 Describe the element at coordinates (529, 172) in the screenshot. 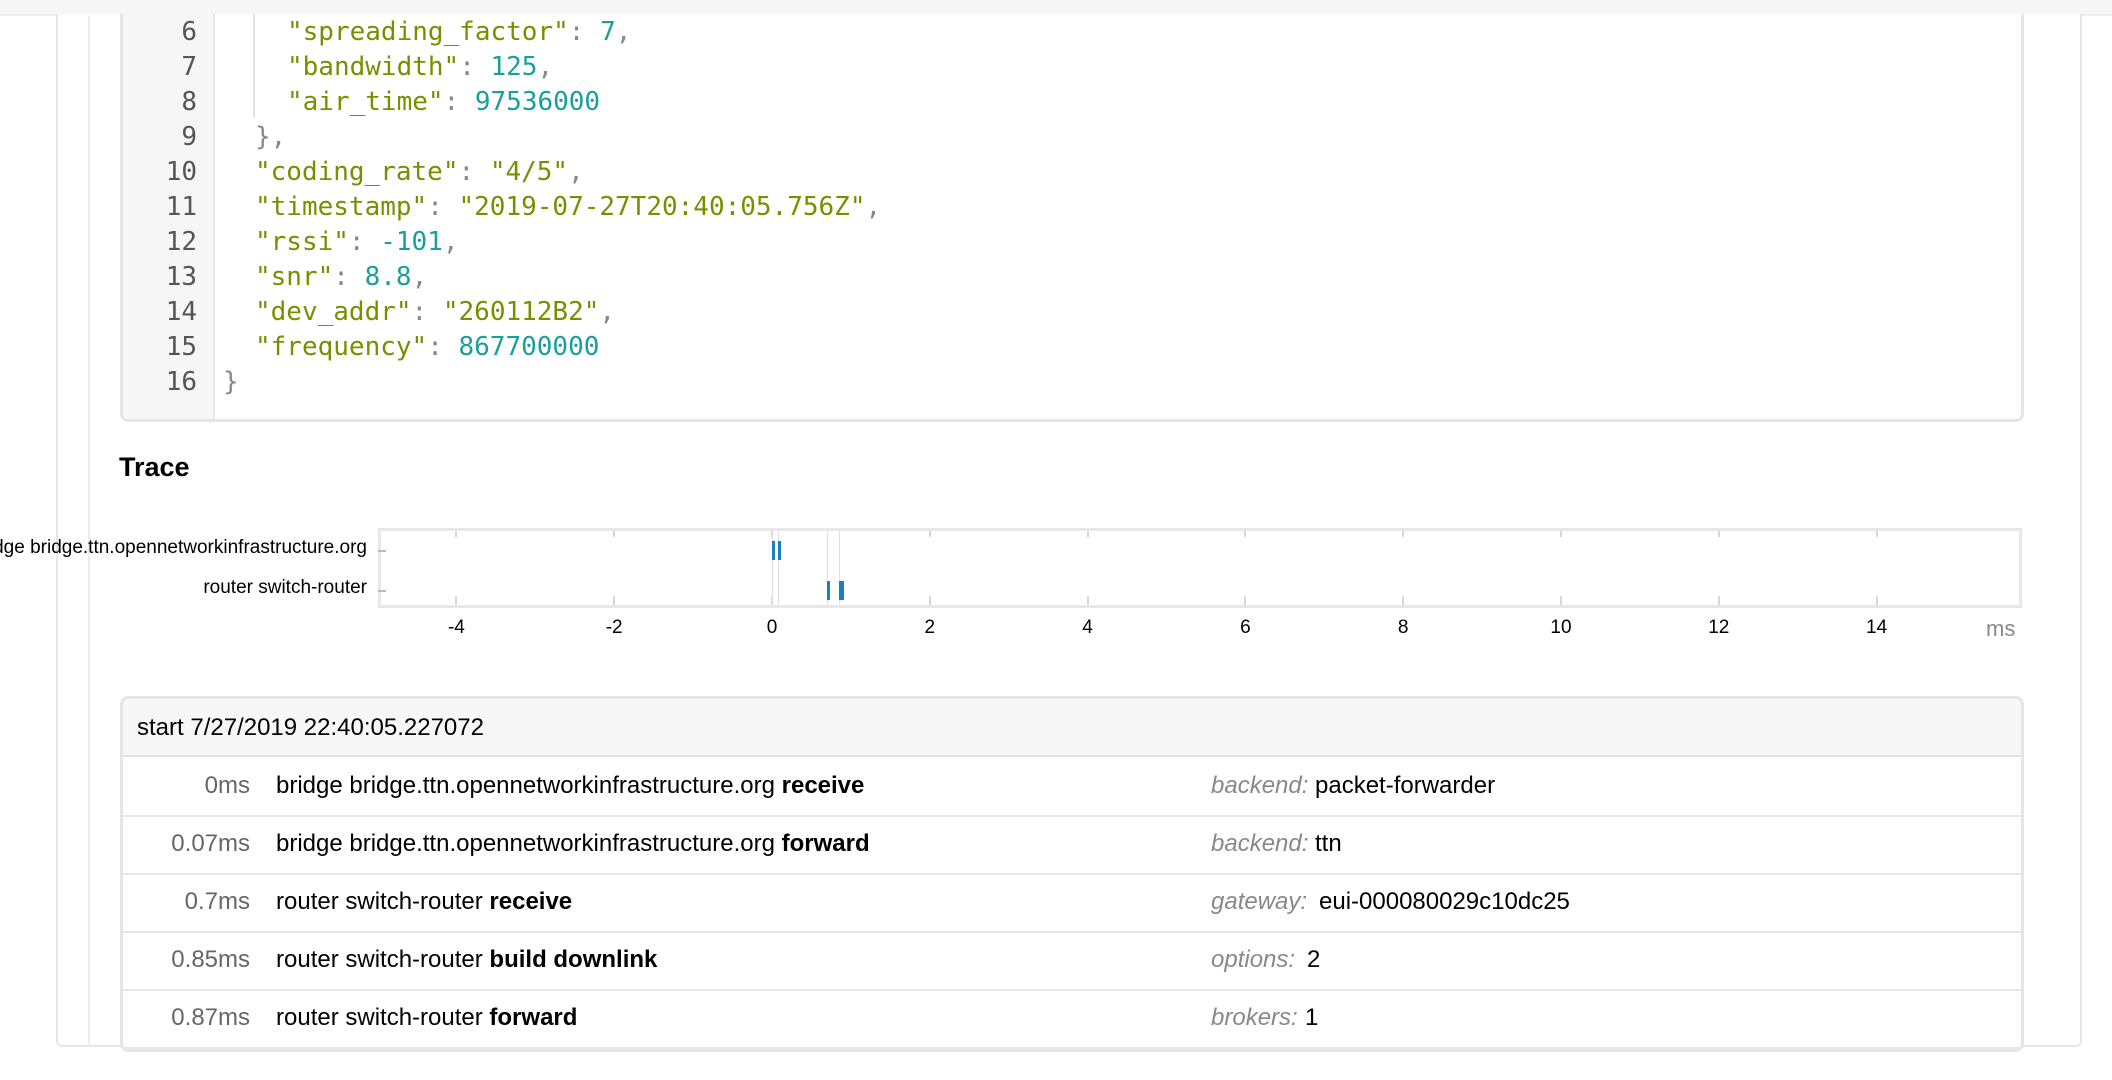

I see `json-value: "4/5"` at that location.